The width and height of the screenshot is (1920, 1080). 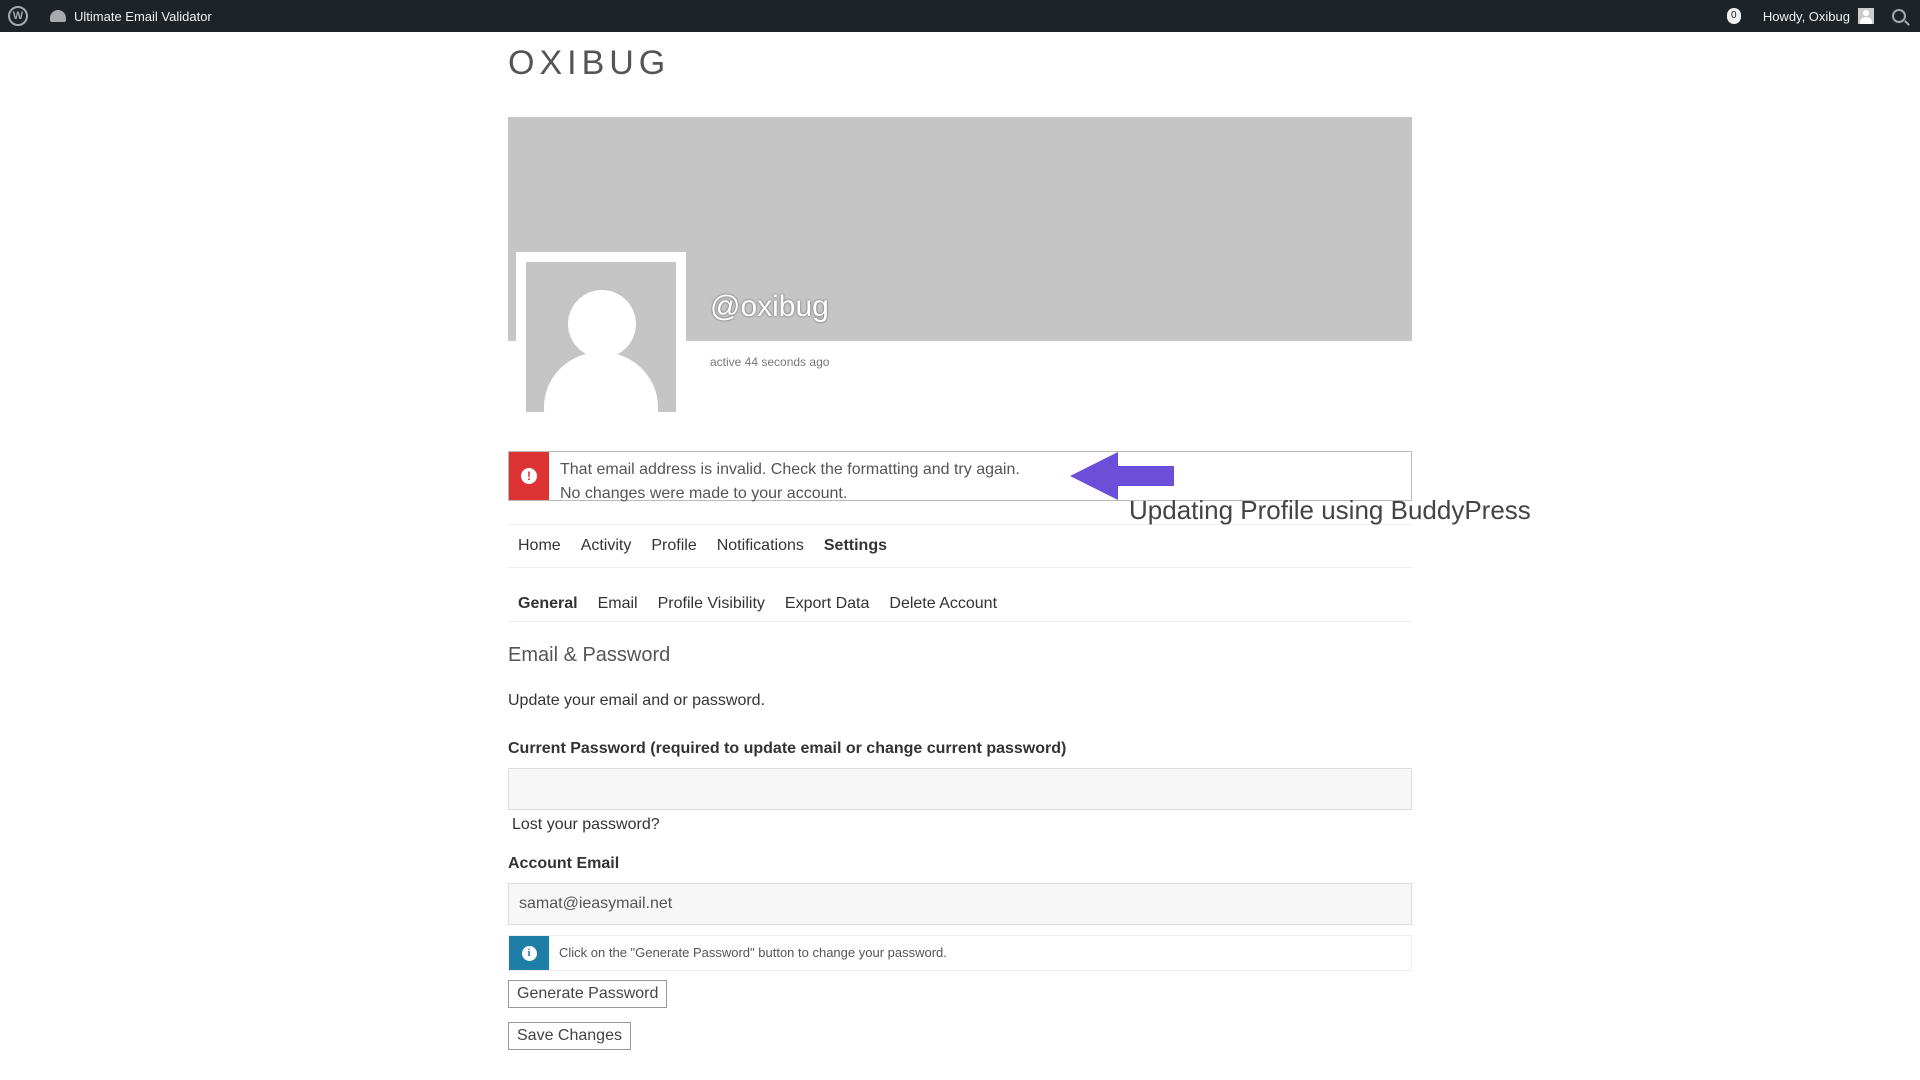 What do you see at coordinates (673, 546) in the screenshot?
I see `nav-item-profile: Profile` at bounding box center [673, 546].